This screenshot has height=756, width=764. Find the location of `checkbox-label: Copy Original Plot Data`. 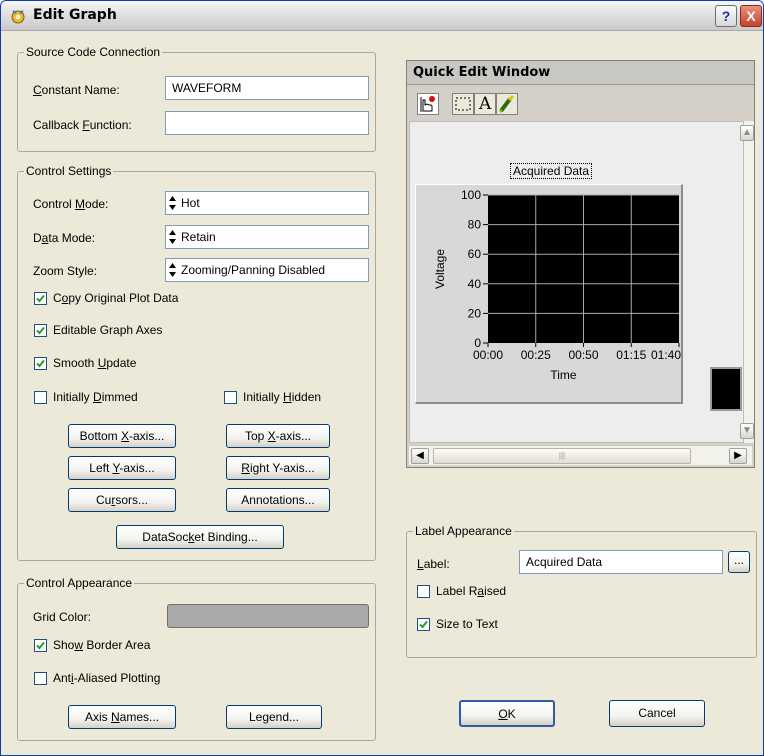

checkbox-label: Copy Original Plot Data is located at coordinates (116, 298).